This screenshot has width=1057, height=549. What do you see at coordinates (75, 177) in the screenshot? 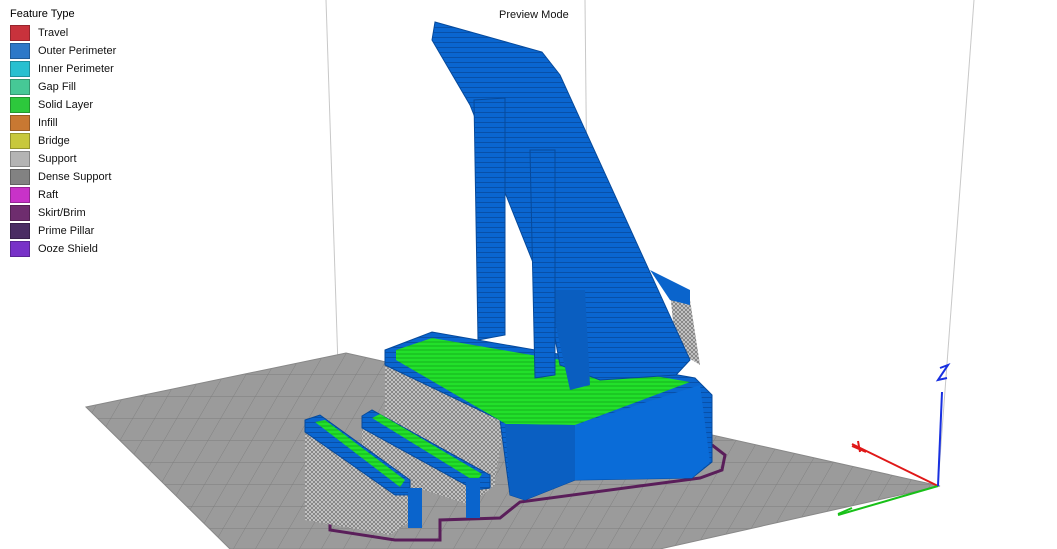
I see `legend-label: Dense Support` at bounding box center [75, 177].